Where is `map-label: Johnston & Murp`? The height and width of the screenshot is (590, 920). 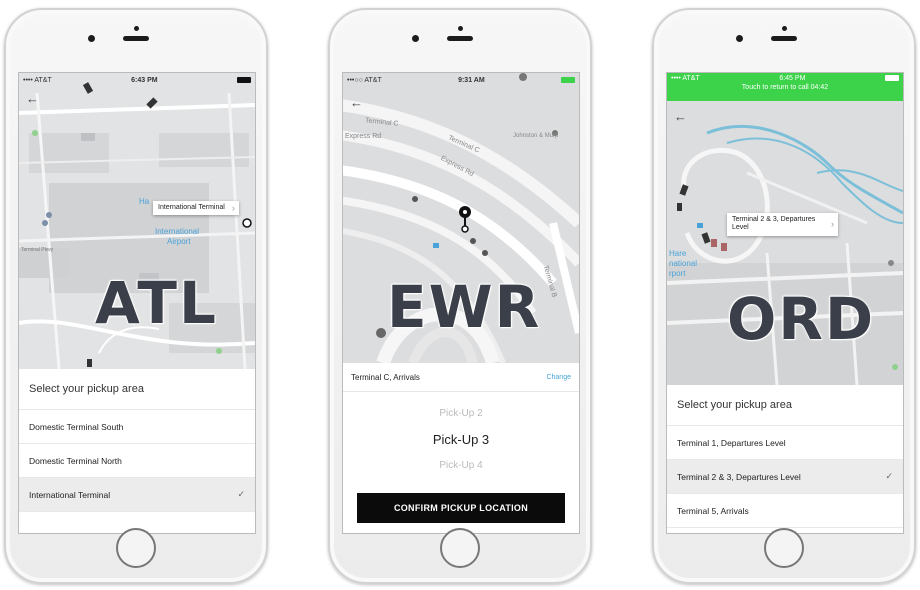
map-label: Johnston & Murp is located at coordinates (536, 136).